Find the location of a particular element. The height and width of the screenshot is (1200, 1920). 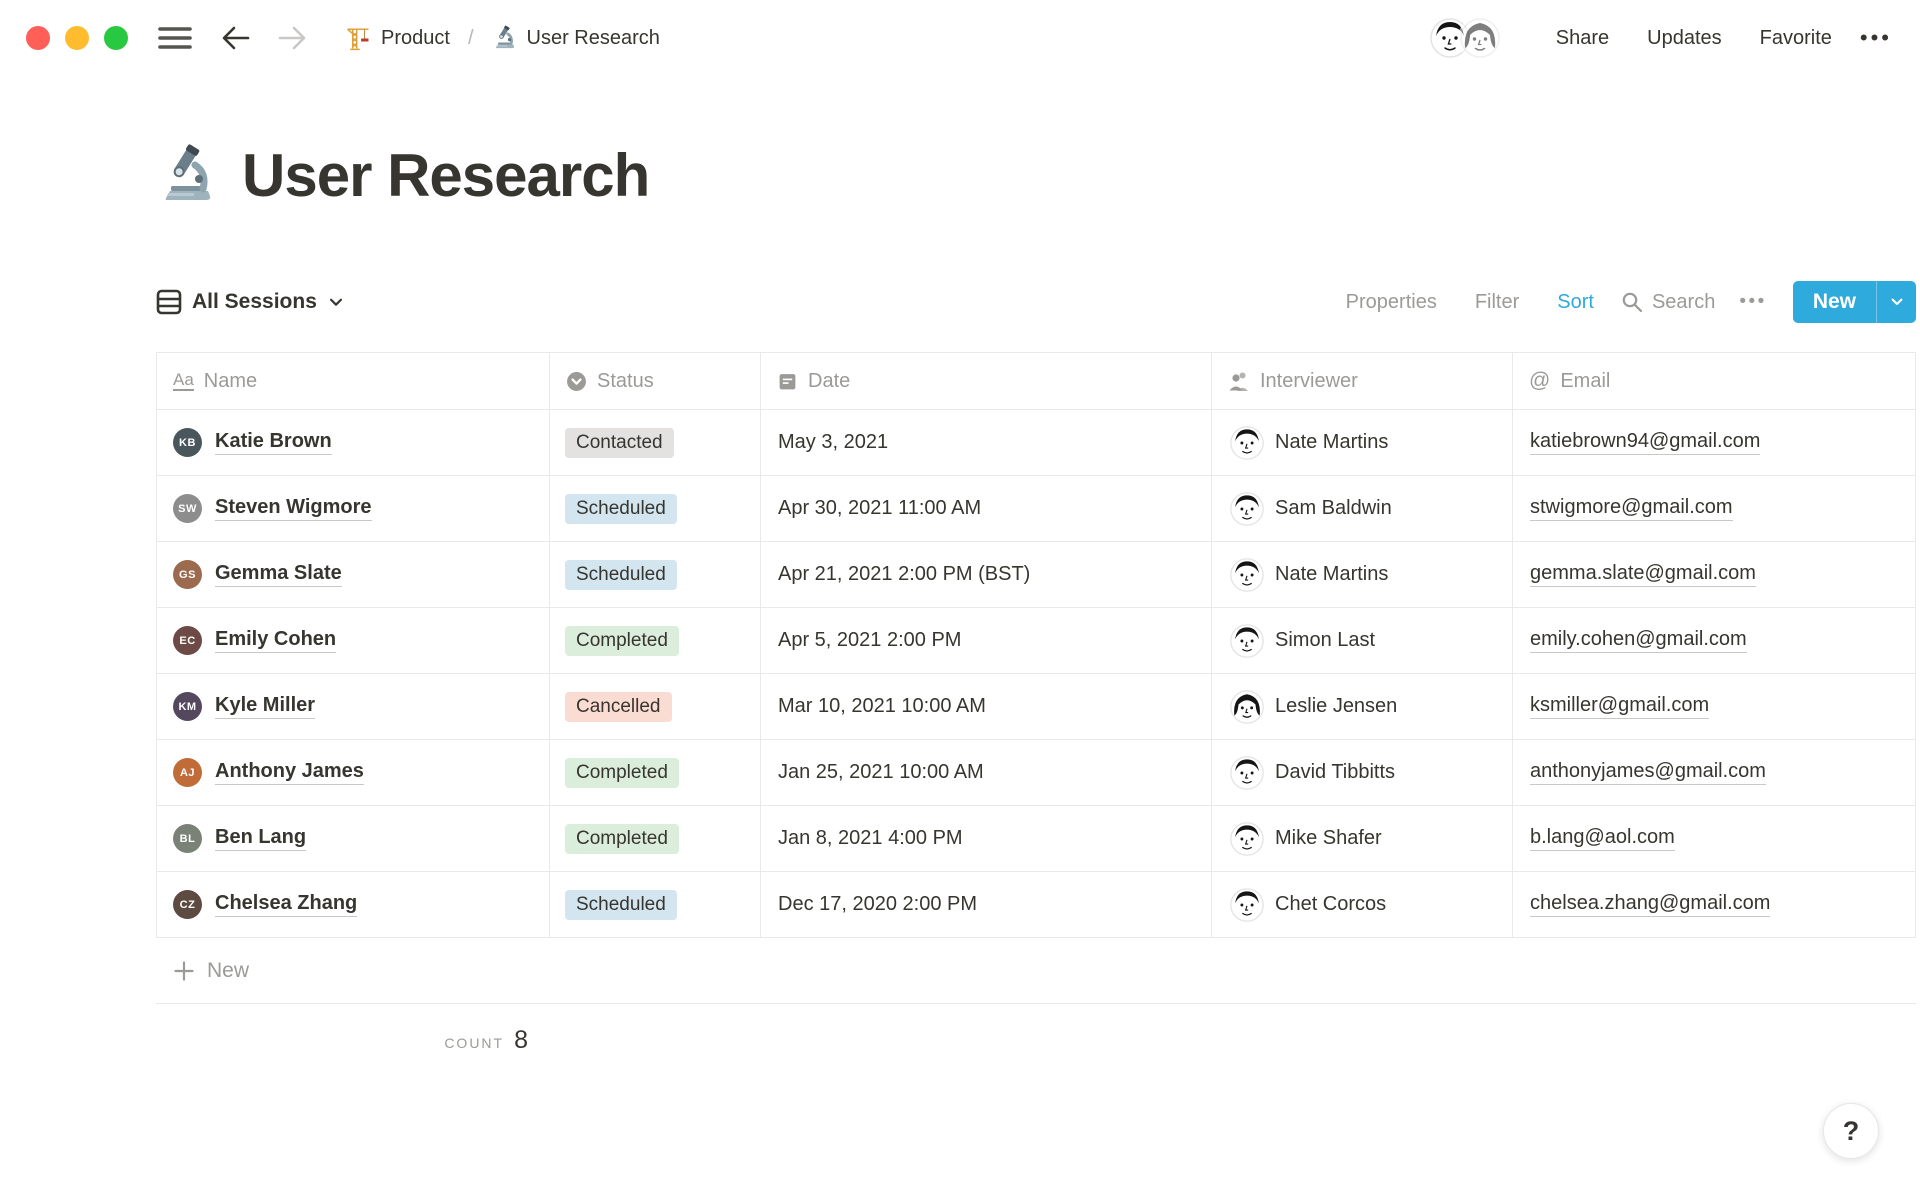

email-cell: anthonyjames@gmail.com is located at coordinates (1714, 773).